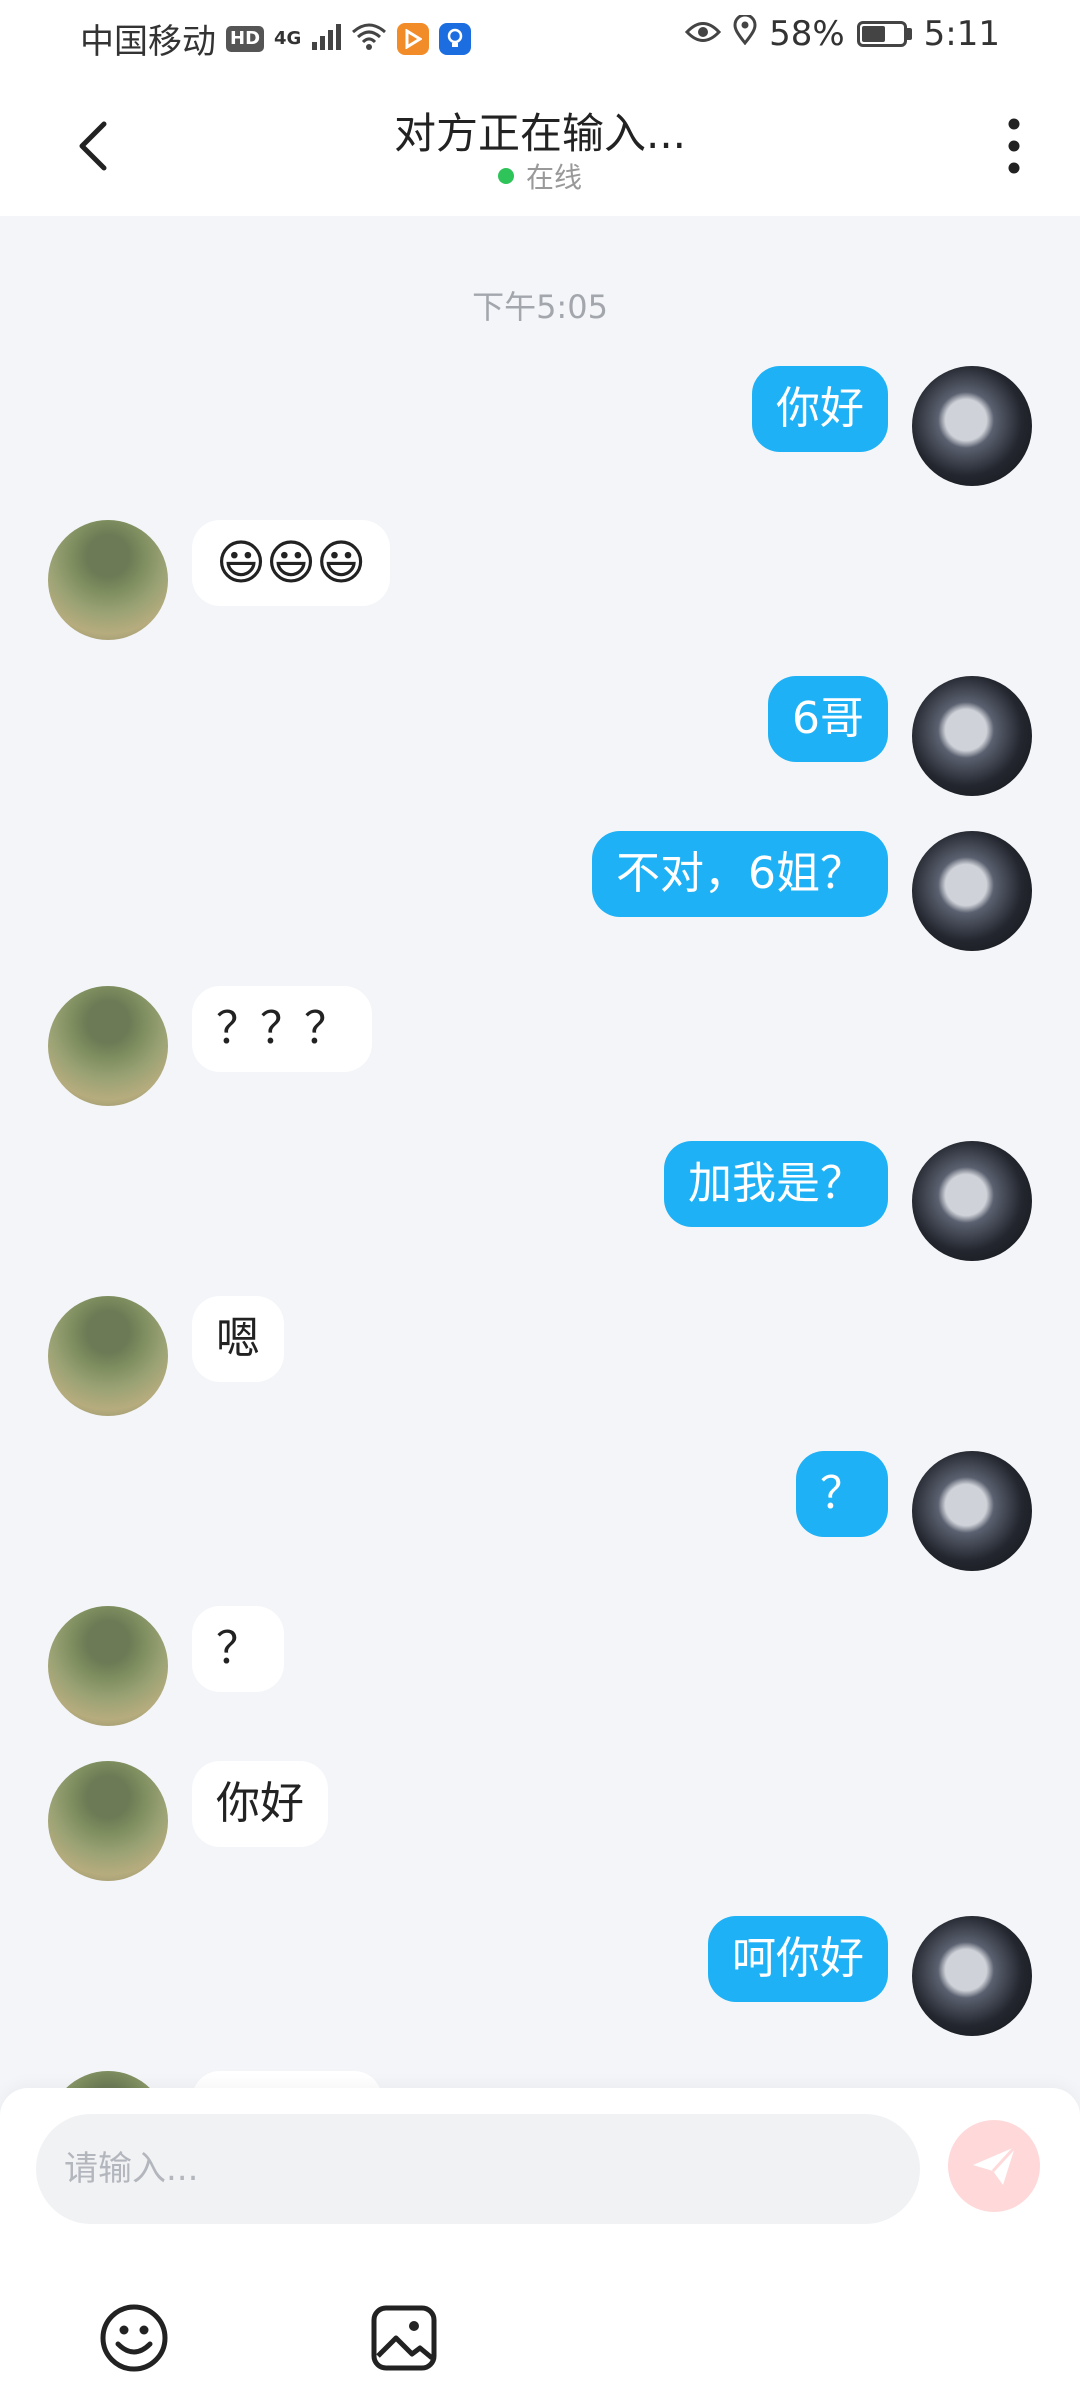 The width and height of the screenshot is (1080, 2400). Describe the element at coordinates (553, 177) in the screenshot. I see `online-status-label: 在线` at that location.